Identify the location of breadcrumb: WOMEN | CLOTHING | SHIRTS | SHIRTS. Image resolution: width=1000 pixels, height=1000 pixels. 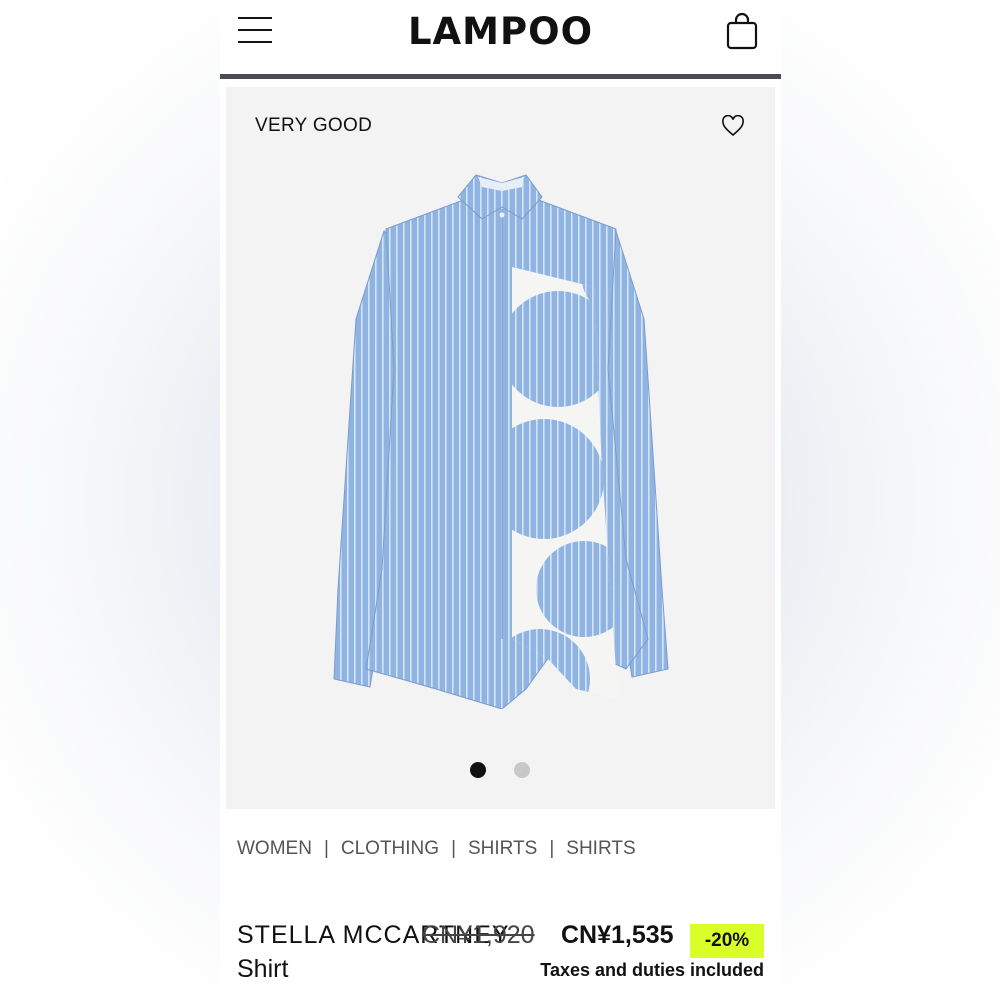
(436, 849).